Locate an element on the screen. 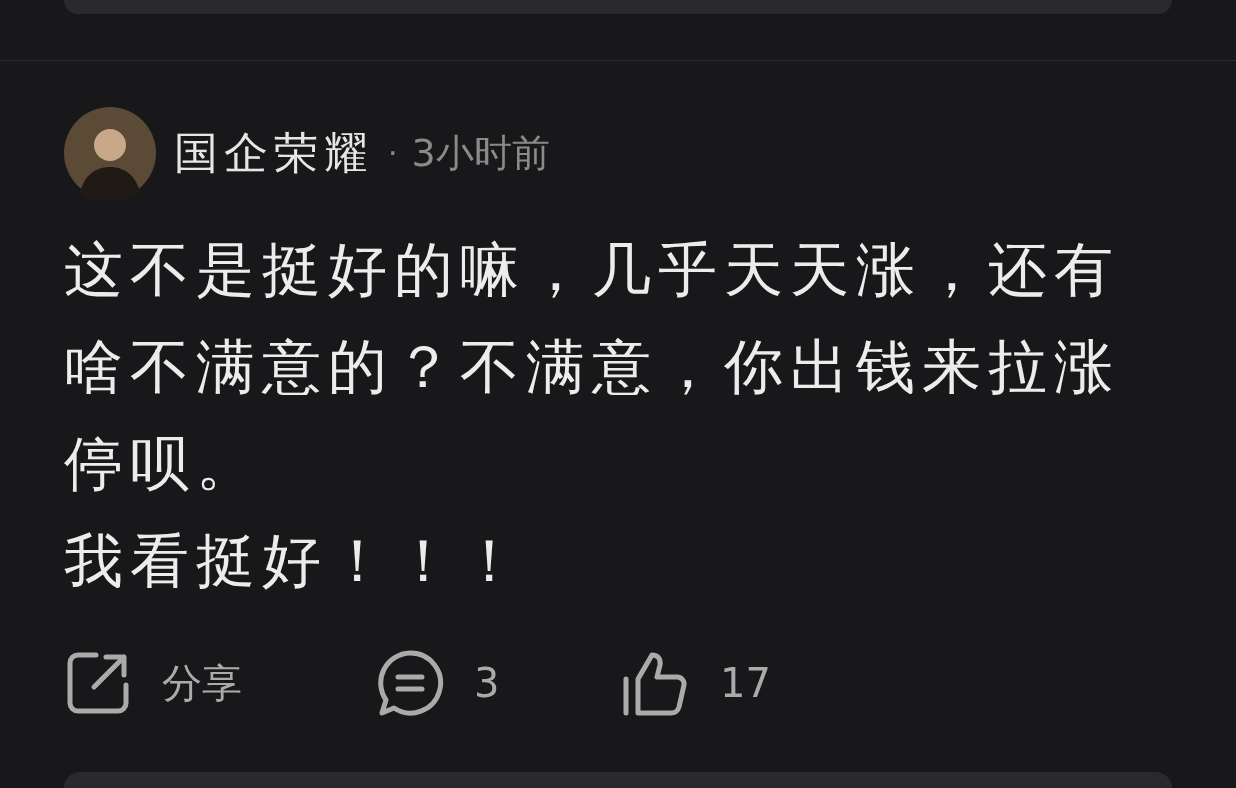 The image size is (1236, 788). post-time: 3小时前 is located at coordinates (480, 153).